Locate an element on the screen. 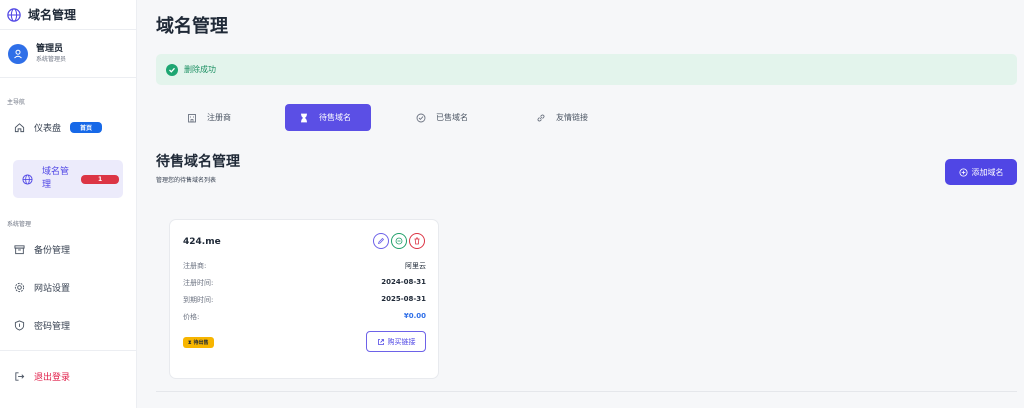 Image resolution: width=1024 pixels, height=408 pixels. status-badge: ⧗ 待出售 is located at coordinates (198, 342).